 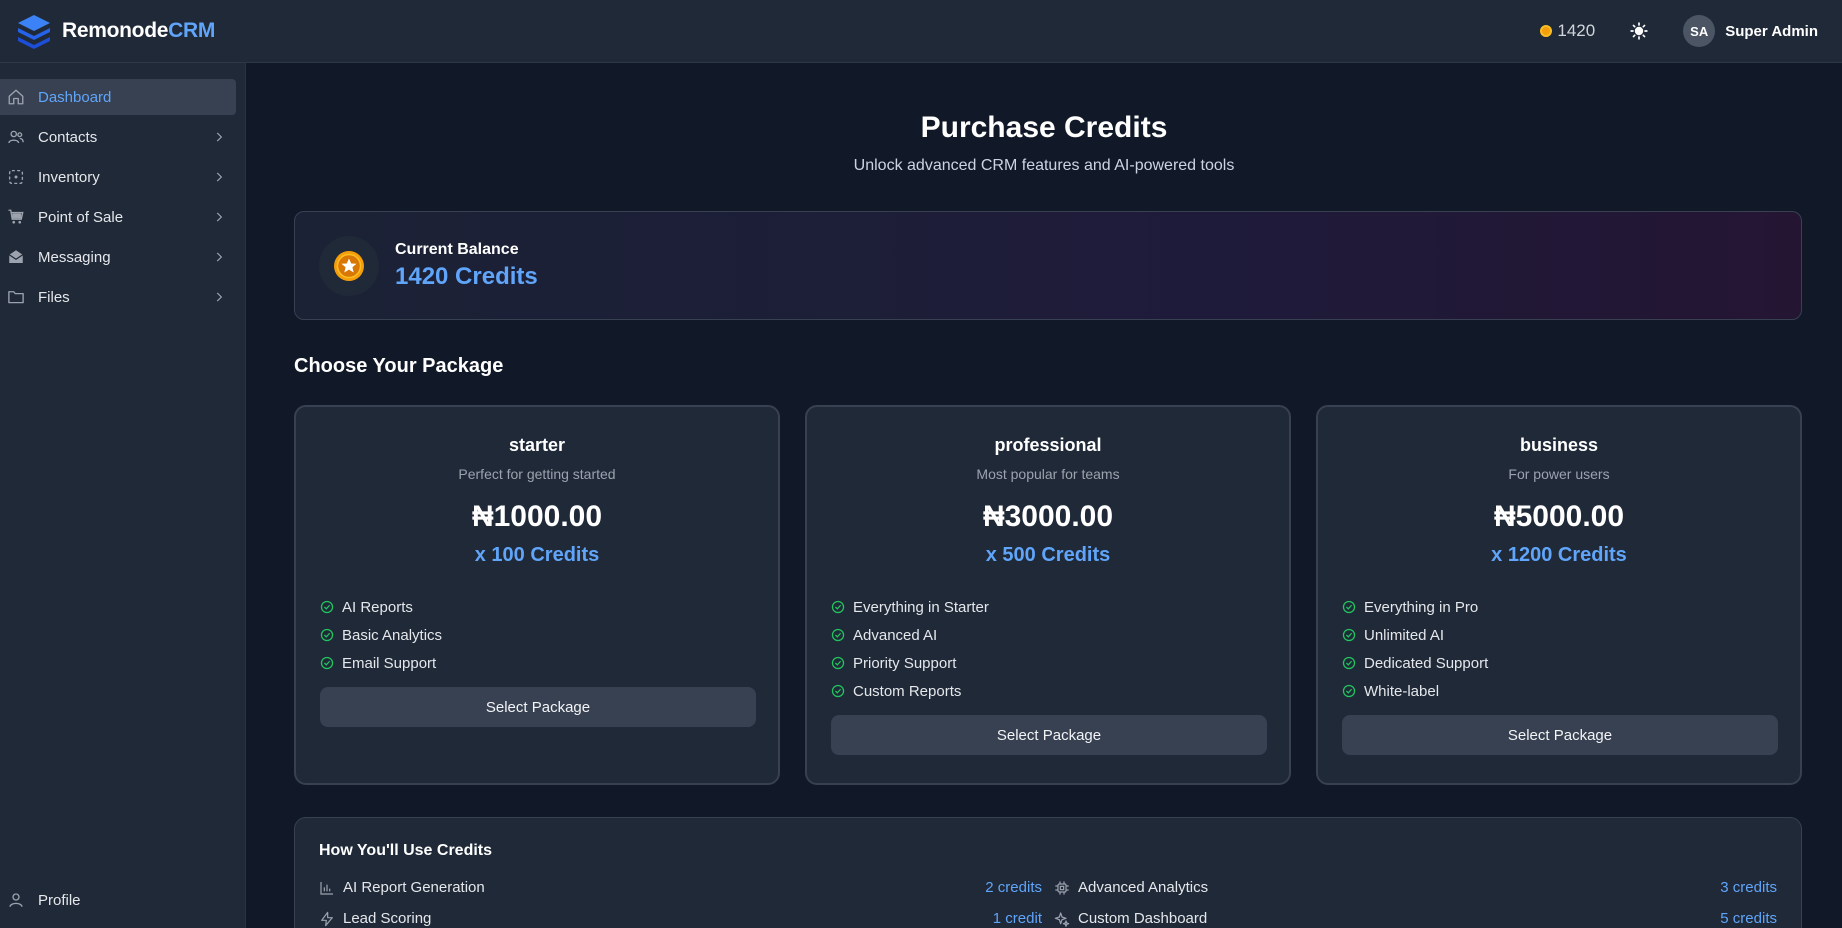 I want to click on sidebar-item-label: Inventory, so click(x=69, y=177).